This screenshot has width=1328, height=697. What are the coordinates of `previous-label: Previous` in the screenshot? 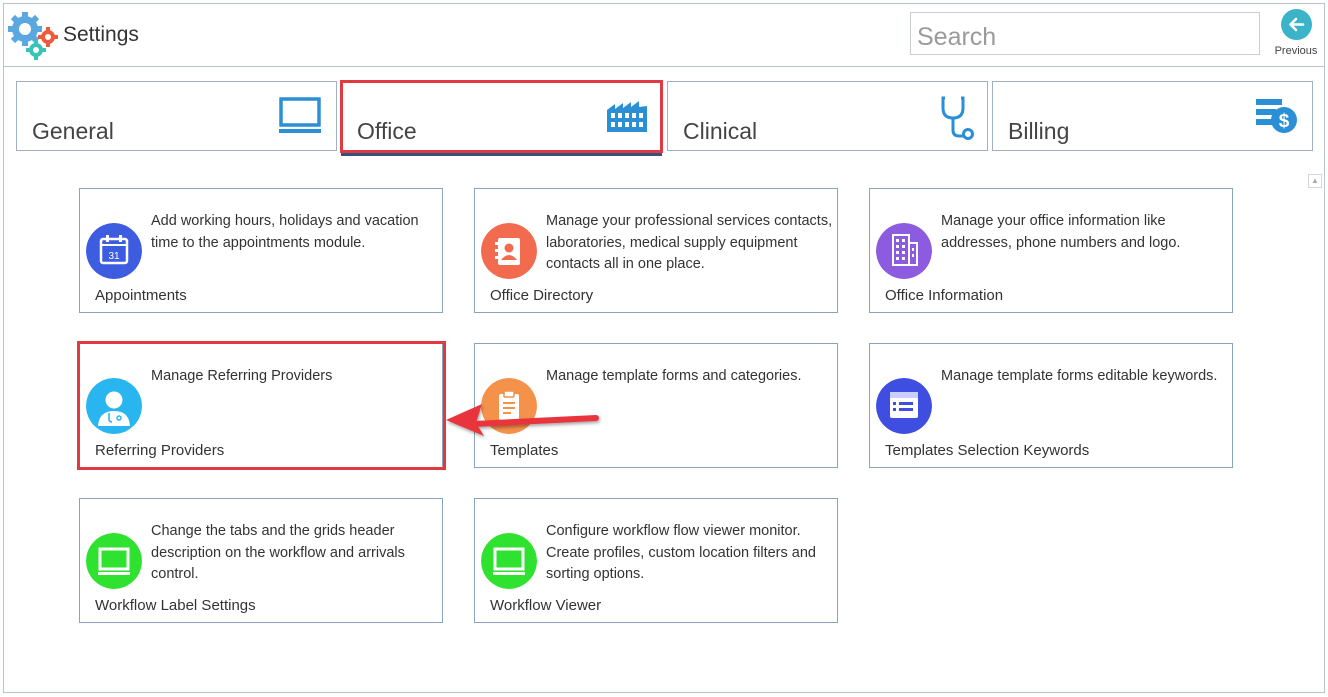 It's located at (1296, 51).